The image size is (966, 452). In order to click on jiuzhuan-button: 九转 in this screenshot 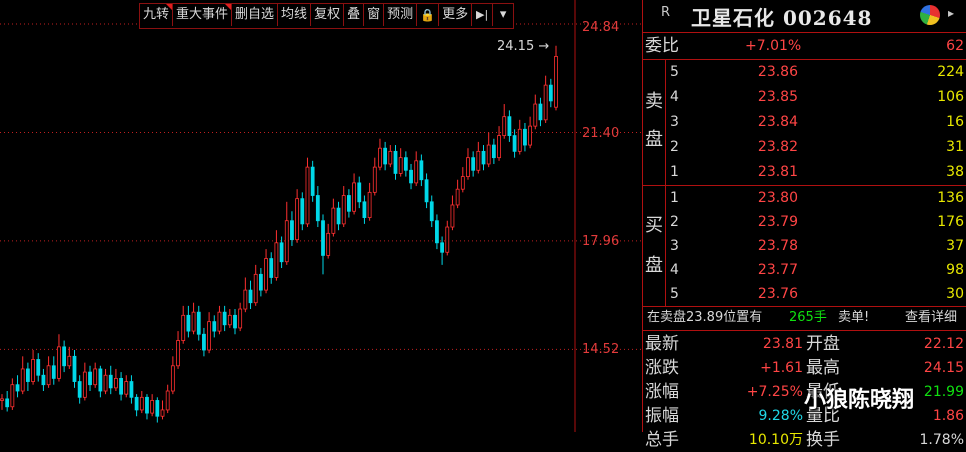, I will do `click(157, 15)`.